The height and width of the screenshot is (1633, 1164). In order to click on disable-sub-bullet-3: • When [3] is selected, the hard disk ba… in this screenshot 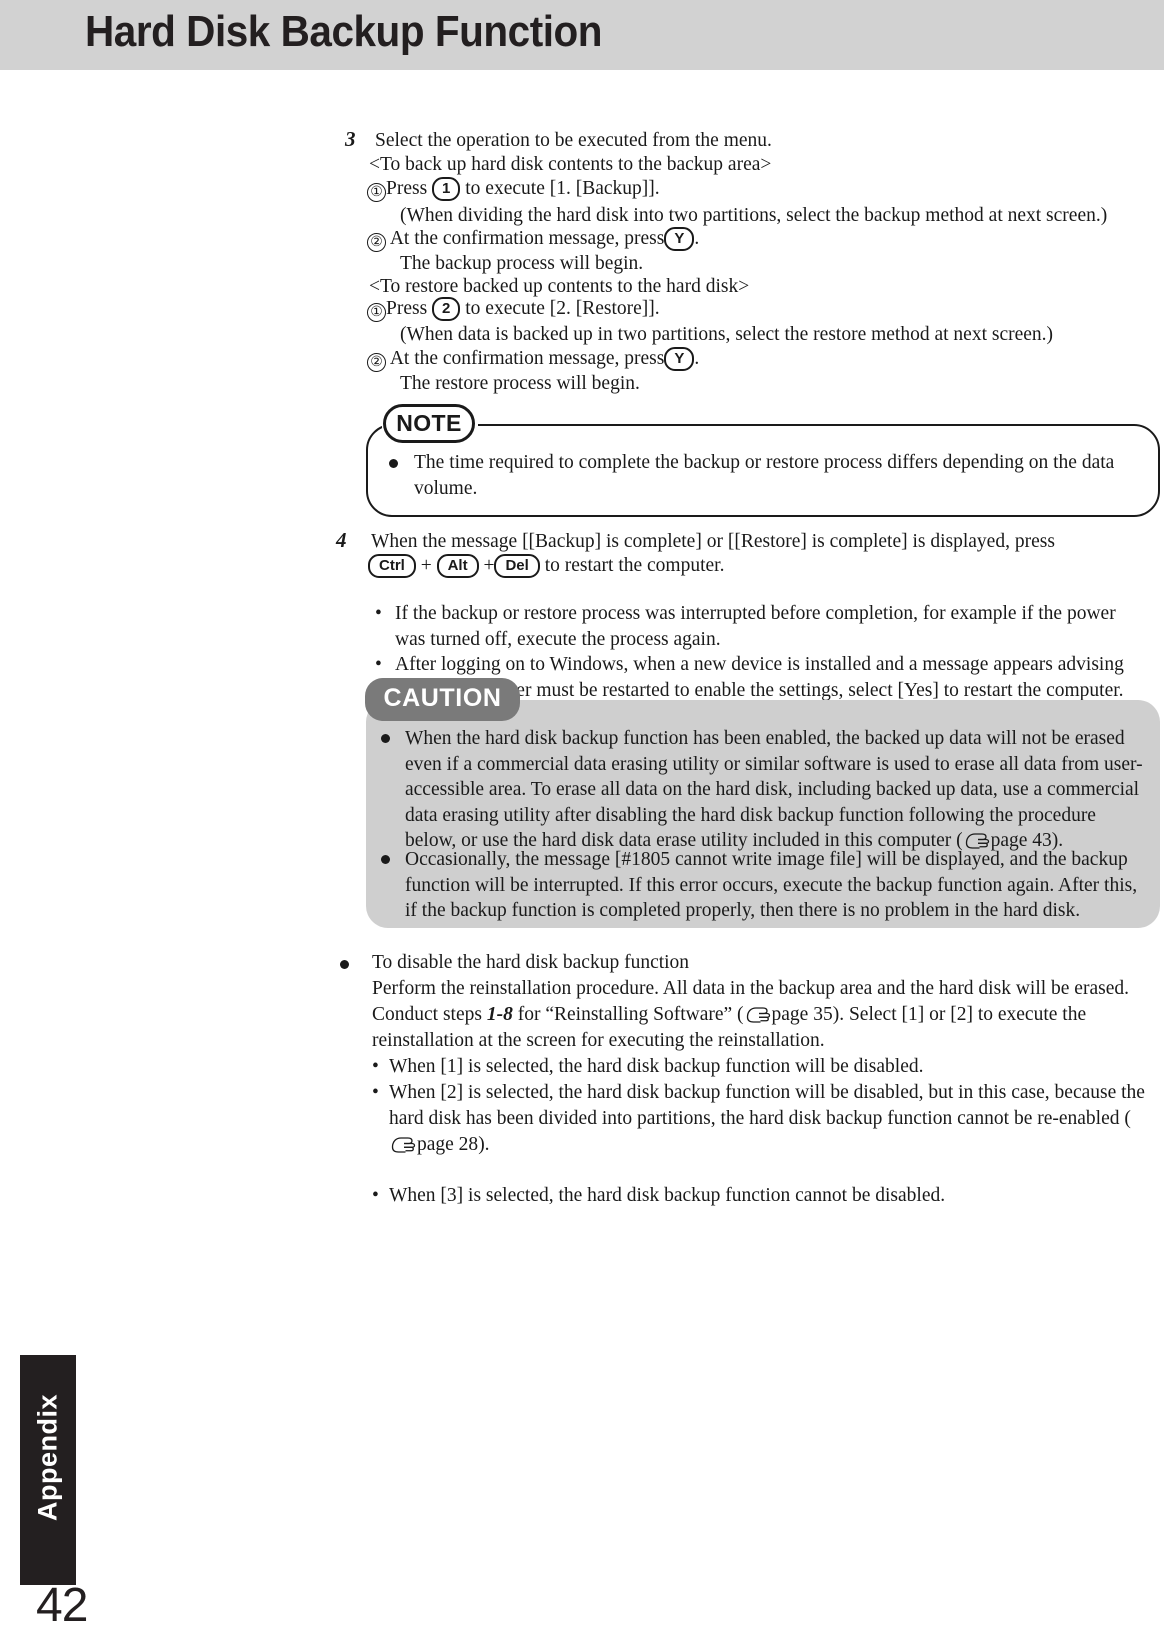, I will do `click(761, 1196)`.